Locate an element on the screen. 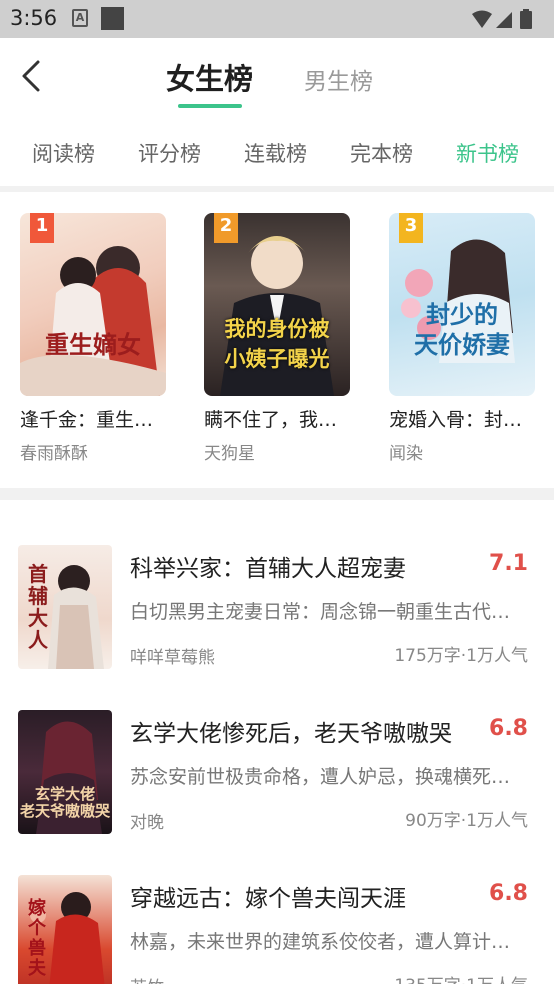  active-tab-indicator is located at coordinates (210, 106).